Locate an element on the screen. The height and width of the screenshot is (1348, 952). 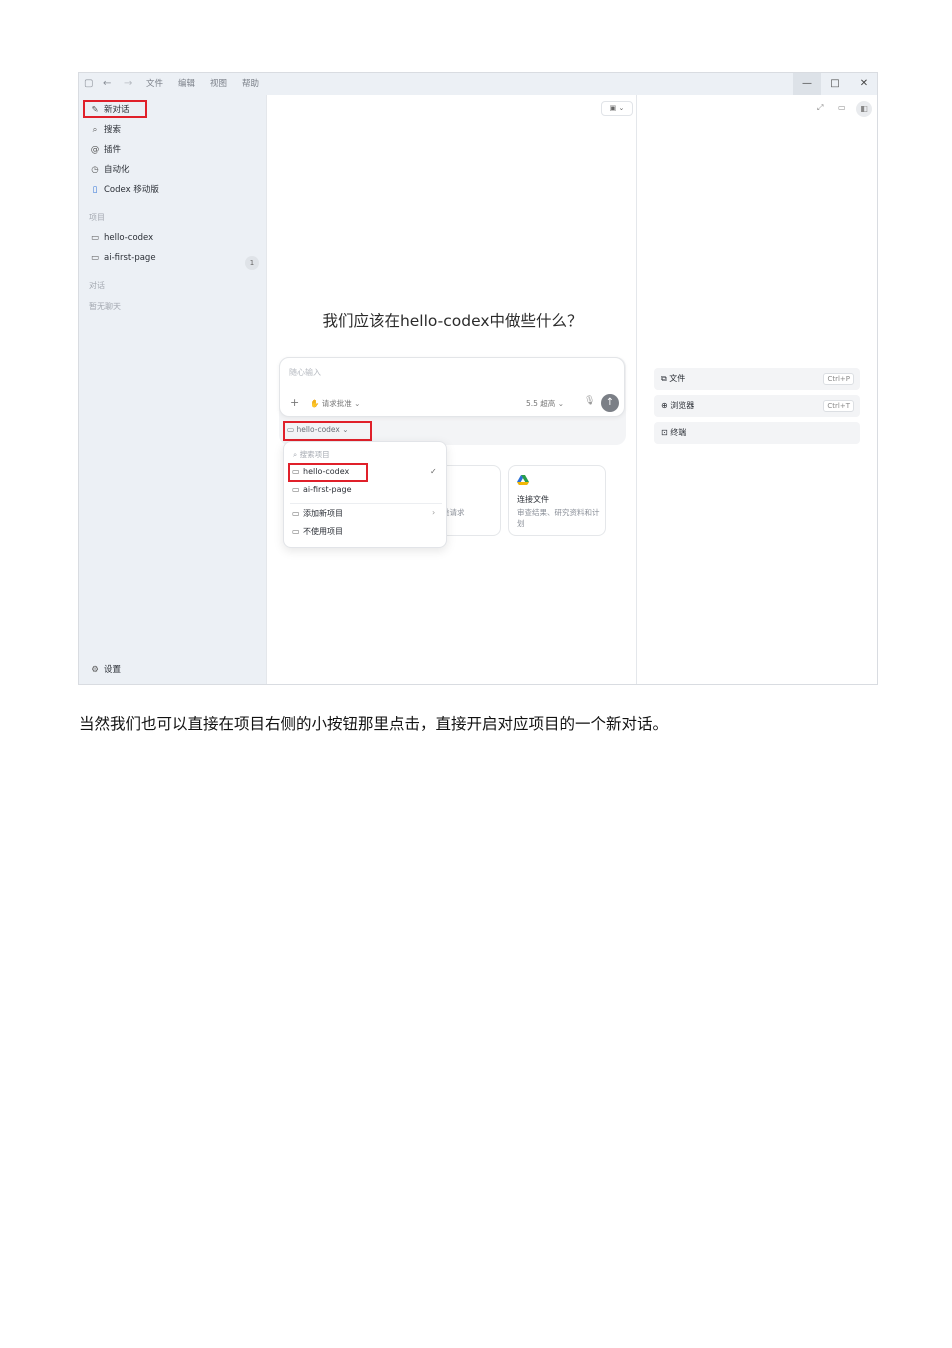
card-description: 审查结果、研究资料和计划 is located at coordinates (558, 518).